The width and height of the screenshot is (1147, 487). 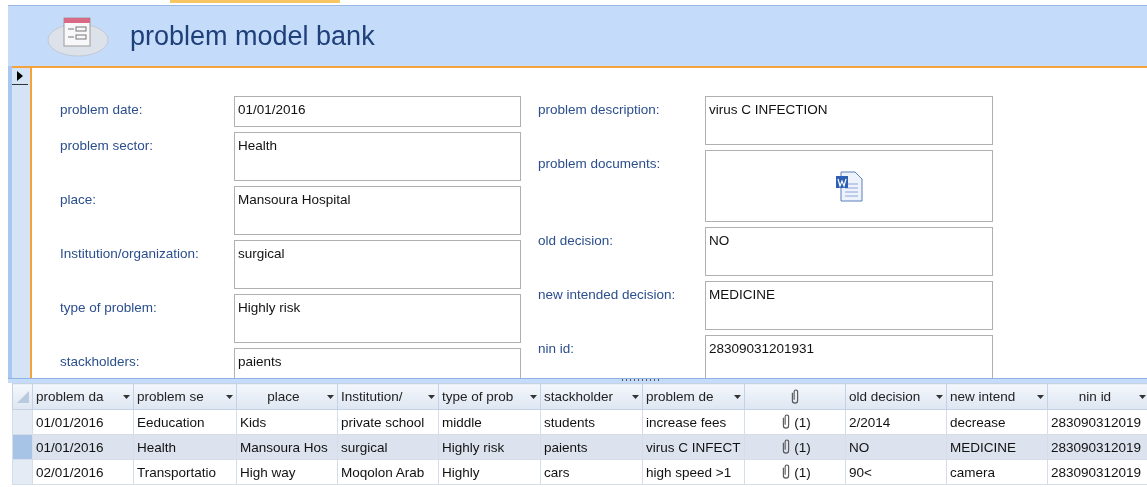 What do you see at coordinates (896, 396) in the screenshot?
I see `column-header: old decision` at bounding box center [896, 396].